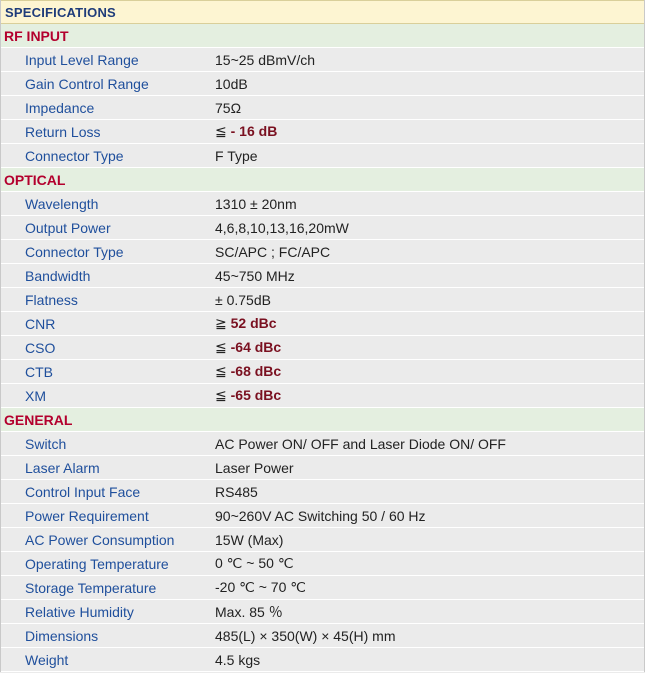  I want to click on spec-label: XM, so click(35, 395).